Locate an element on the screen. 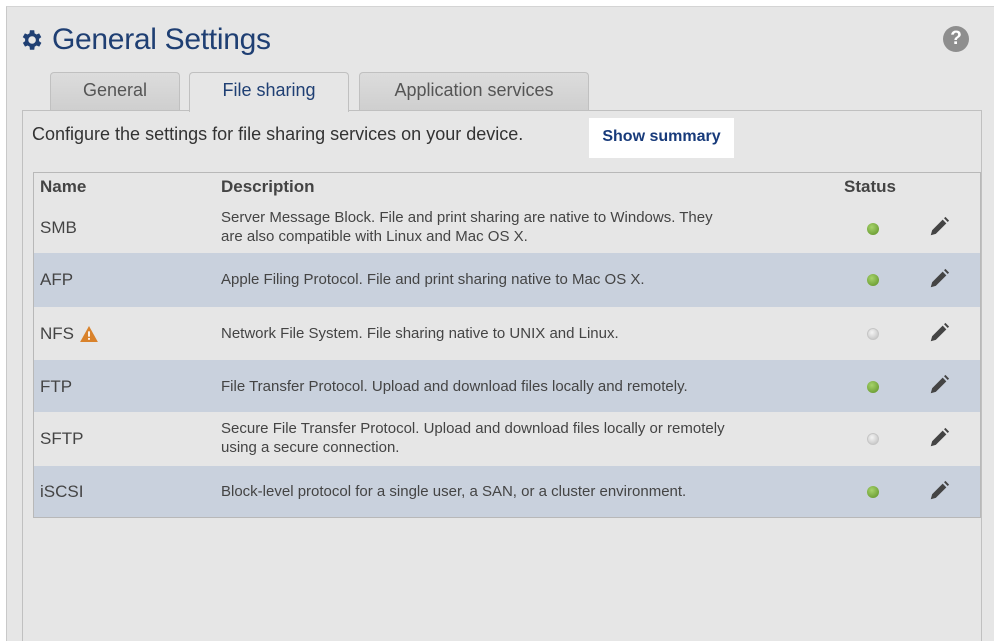  service-name: iSCSI is located at coordinates (61, 492).